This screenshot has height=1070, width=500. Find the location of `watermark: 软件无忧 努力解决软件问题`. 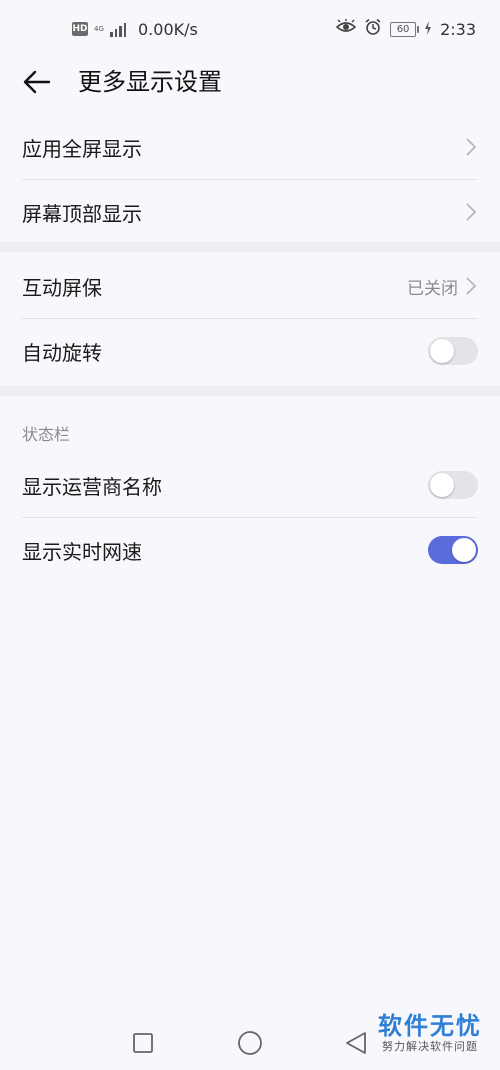

watermark: 软件无忧 努力解决软件问题 is located at coordinates (430, 1033).